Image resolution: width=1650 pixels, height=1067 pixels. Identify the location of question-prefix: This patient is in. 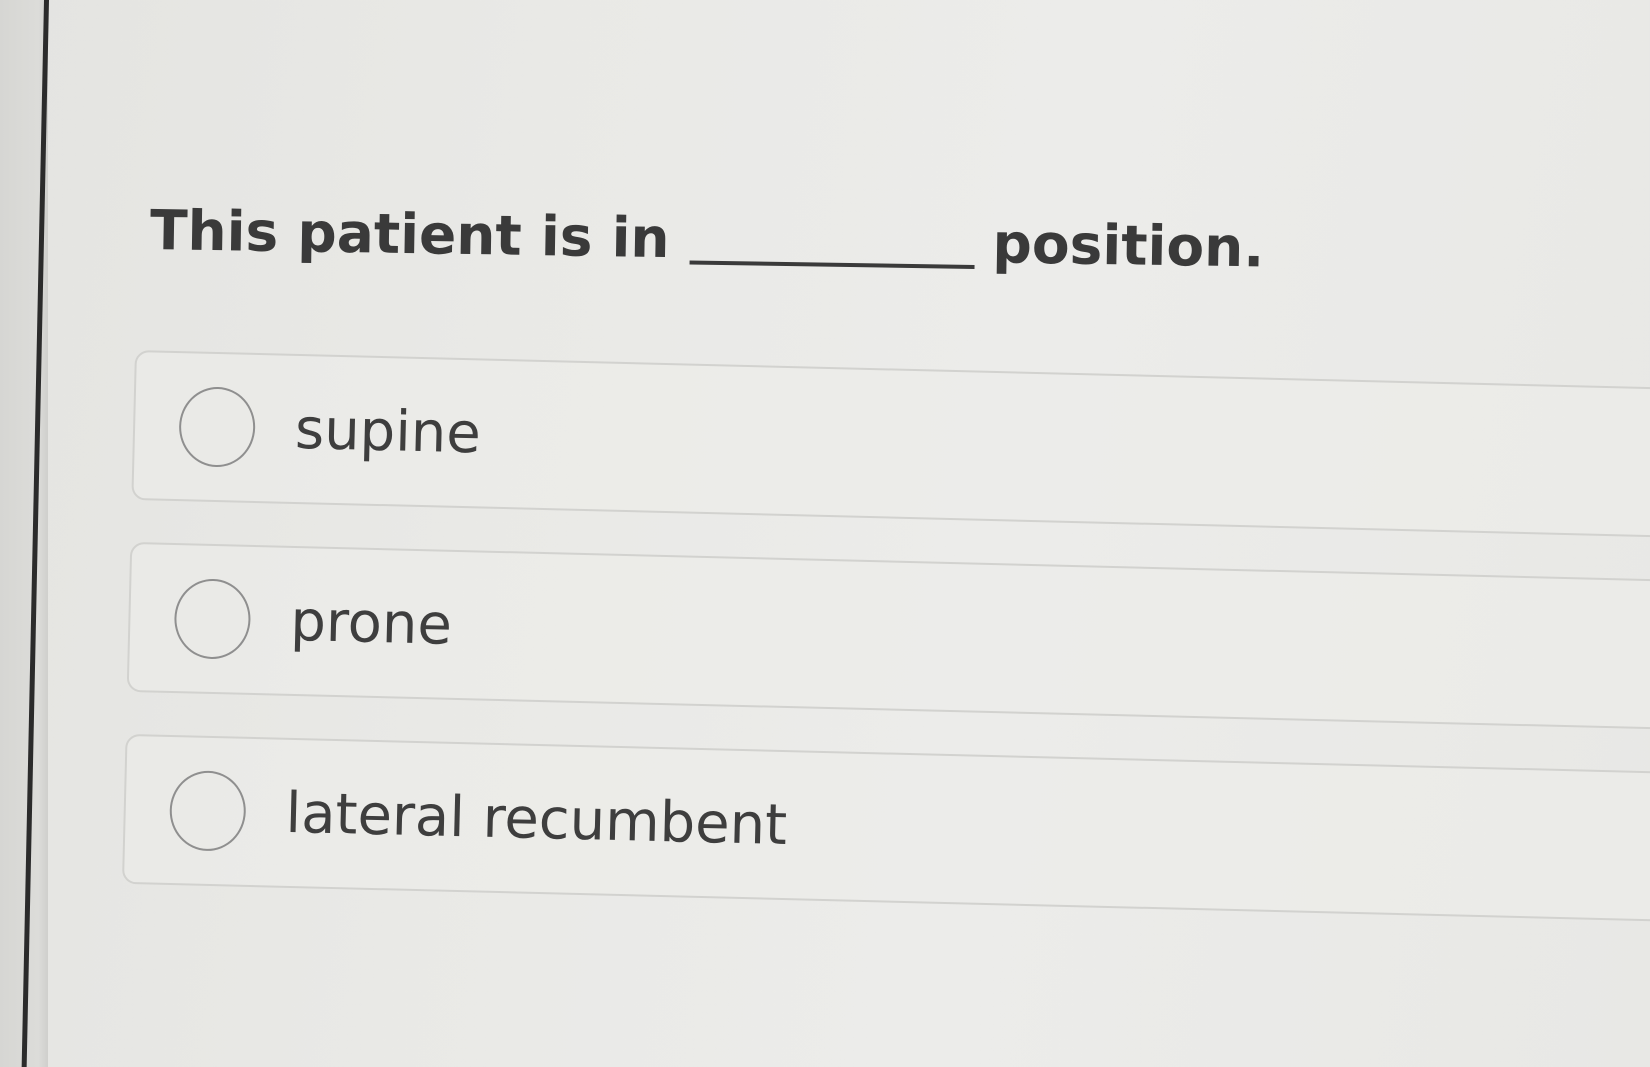
(410, 234).